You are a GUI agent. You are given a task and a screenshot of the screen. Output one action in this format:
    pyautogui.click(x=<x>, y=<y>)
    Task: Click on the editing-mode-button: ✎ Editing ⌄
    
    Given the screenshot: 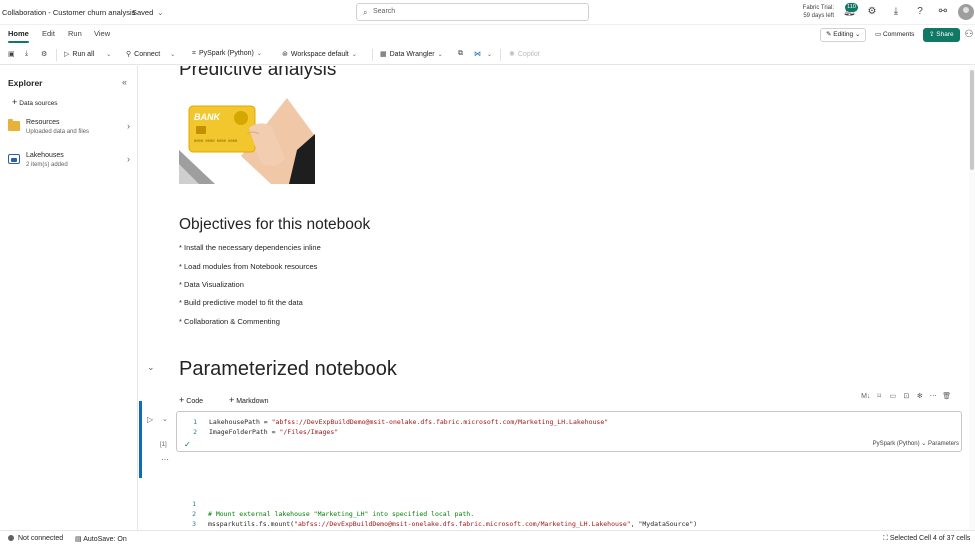 What is the action you would take?
    pyautogui.click(x=843, y=35)
    